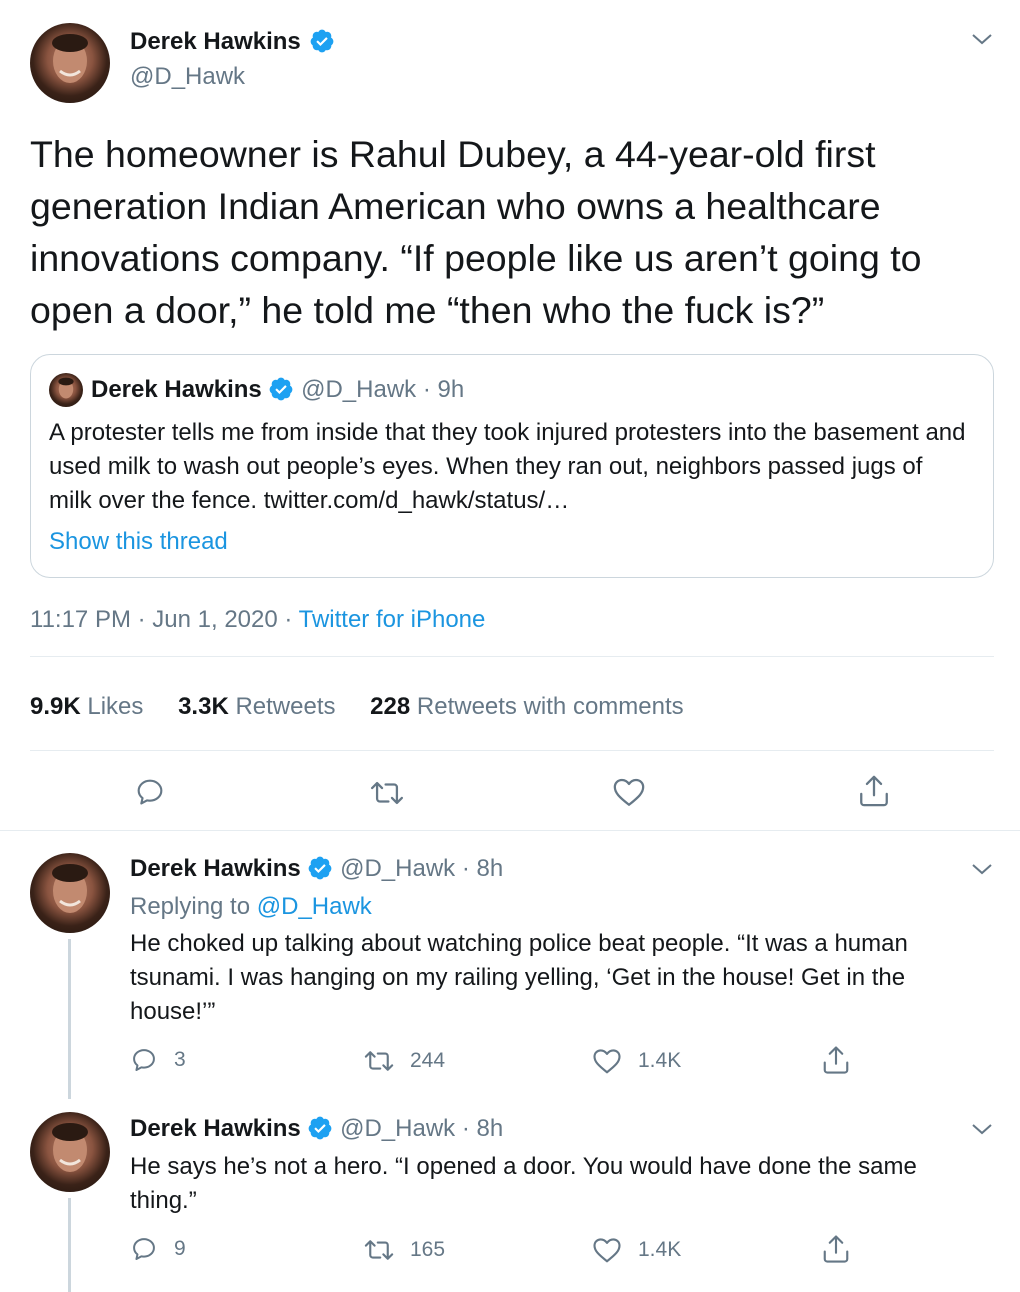 This screenshot has width=1020, height=1292. Describe the element at coordinates (158, 1060) in the screenshot. I see `reply-button: 3` at that location.